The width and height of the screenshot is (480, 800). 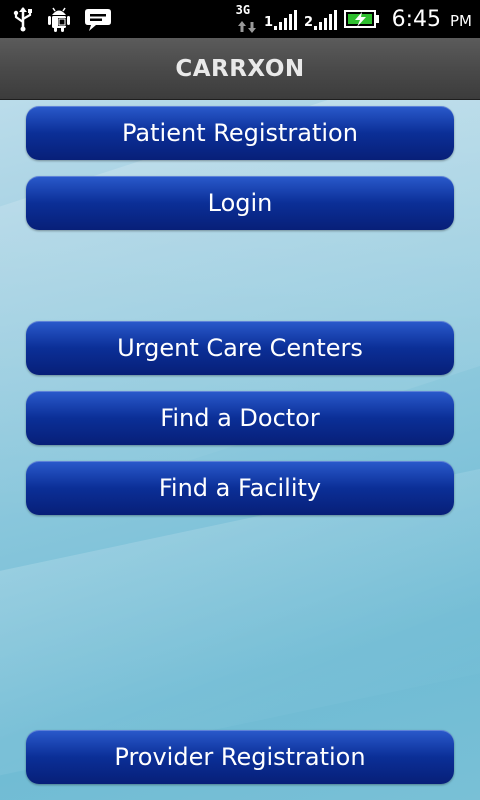 I want to click on data-arrows-icon, so click(x=246, y=27).